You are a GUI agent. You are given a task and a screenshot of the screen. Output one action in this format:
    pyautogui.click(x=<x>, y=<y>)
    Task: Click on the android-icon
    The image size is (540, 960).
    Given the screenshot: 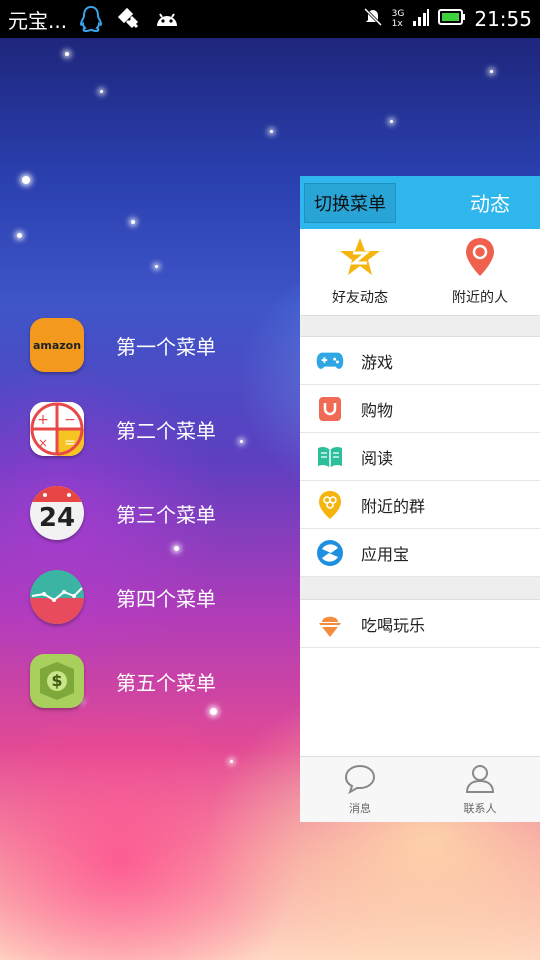 What is the action you would take?
    pyautogui.click(x=167, y=19)
    